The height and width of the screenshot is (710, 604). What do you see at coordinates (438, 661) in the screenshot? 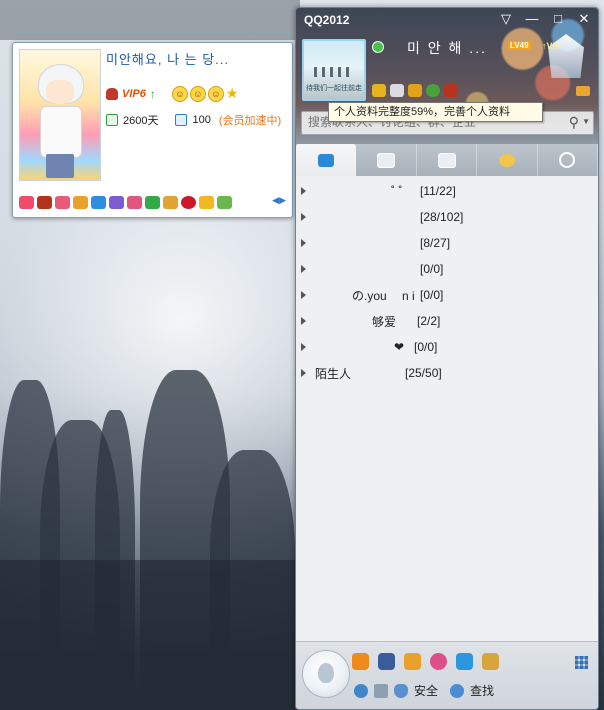
I see `qq-live-icon` at bounding box center [438, 661].